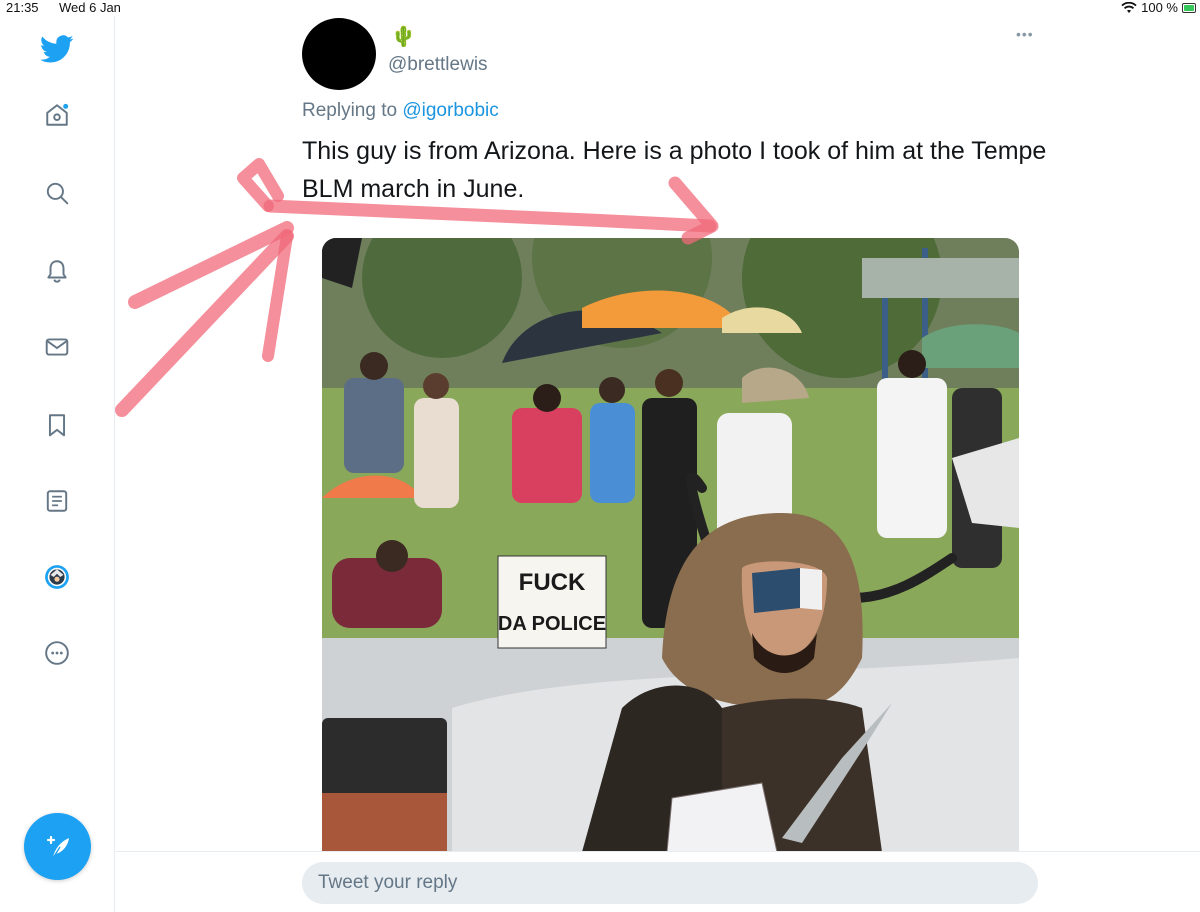 The width and height of the screenshot is (1200, 912). Describe the element at coordinates (403, 37) in the screenshot. I see `author-display-name-emoji: 🌵` at that location.